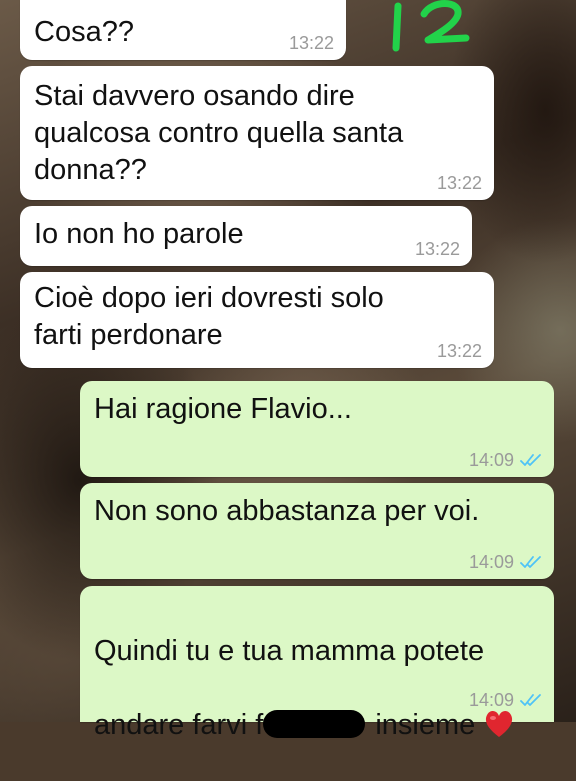 This screenshot has width=576, height=781. I want to click on message-text-fragment: insieme, so click(421, 725).